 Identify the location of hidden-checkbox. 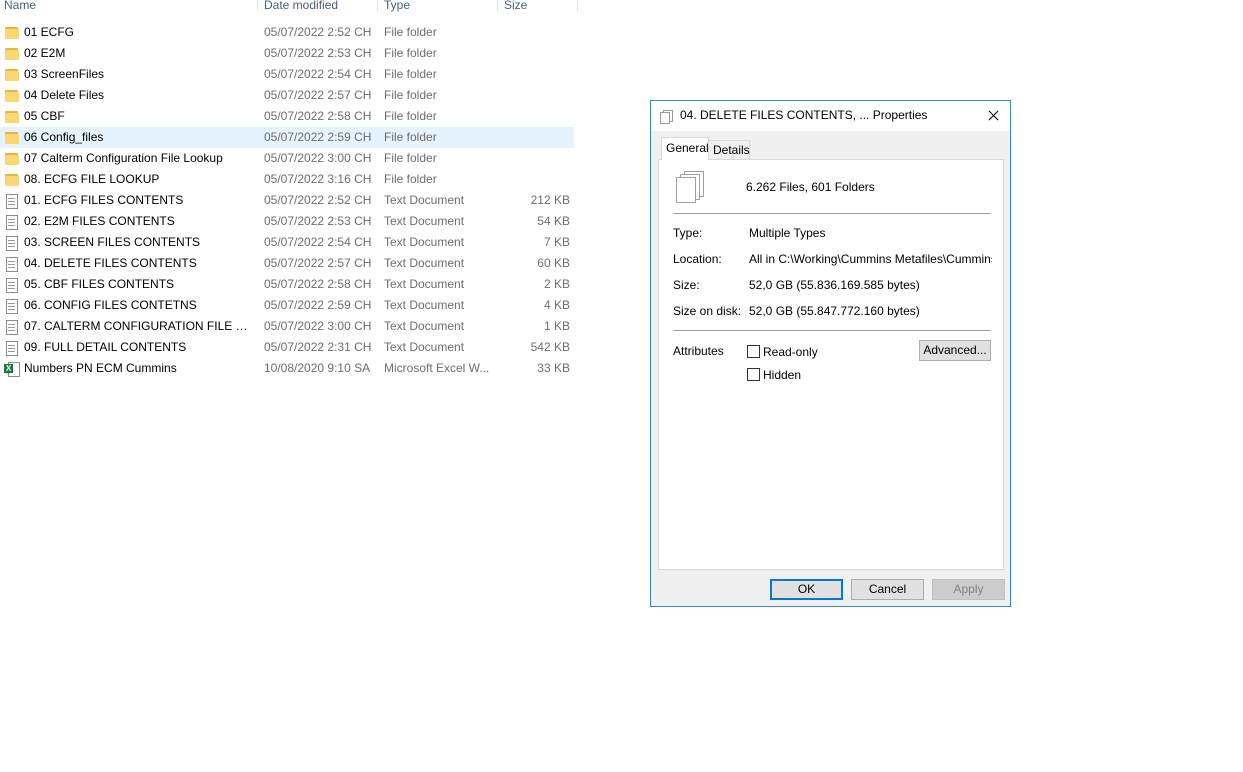
(753, 374).